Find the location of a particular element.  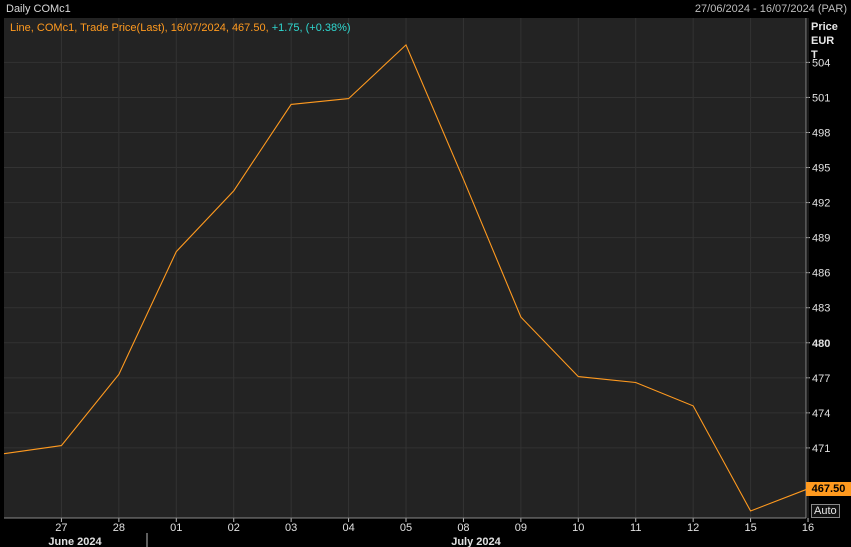

x-tick-label: 28 is located at coordinates (119, 528).